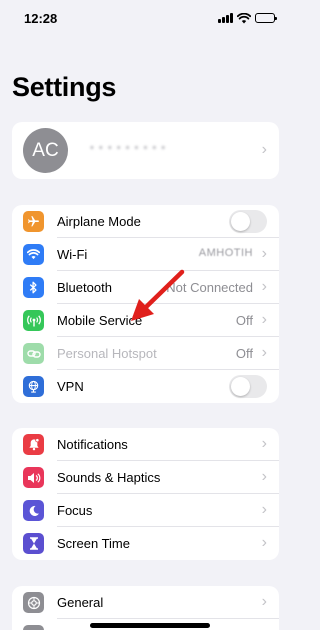 This screenshot has height=630, width=320. Describe the element at coordinates (33, 444) in the screenshot. I see `notifications-bell-icon` at that location.